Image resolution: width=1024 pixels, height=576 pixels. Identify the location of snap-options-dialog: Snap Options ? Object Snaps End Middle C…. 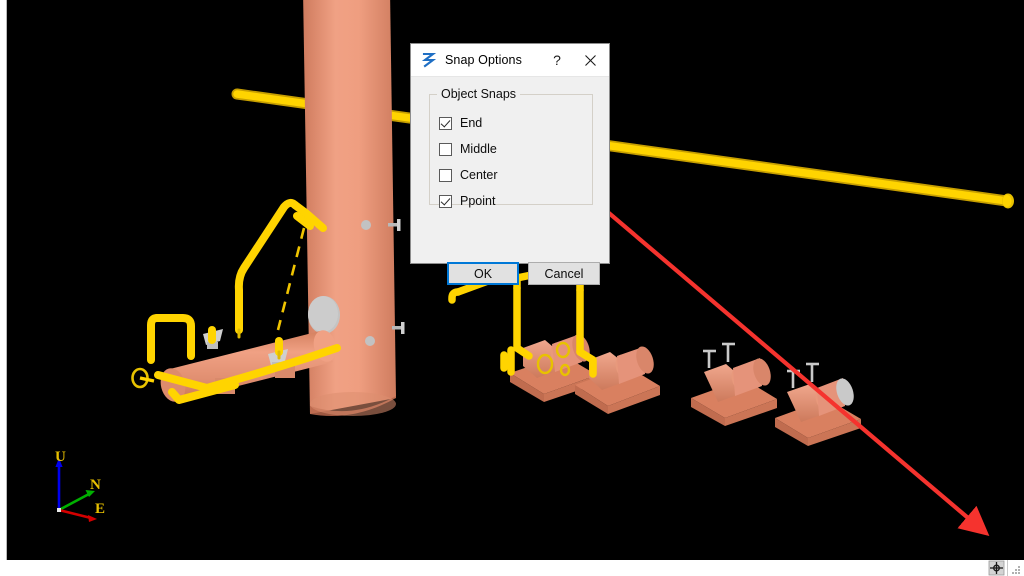
(510, 164).